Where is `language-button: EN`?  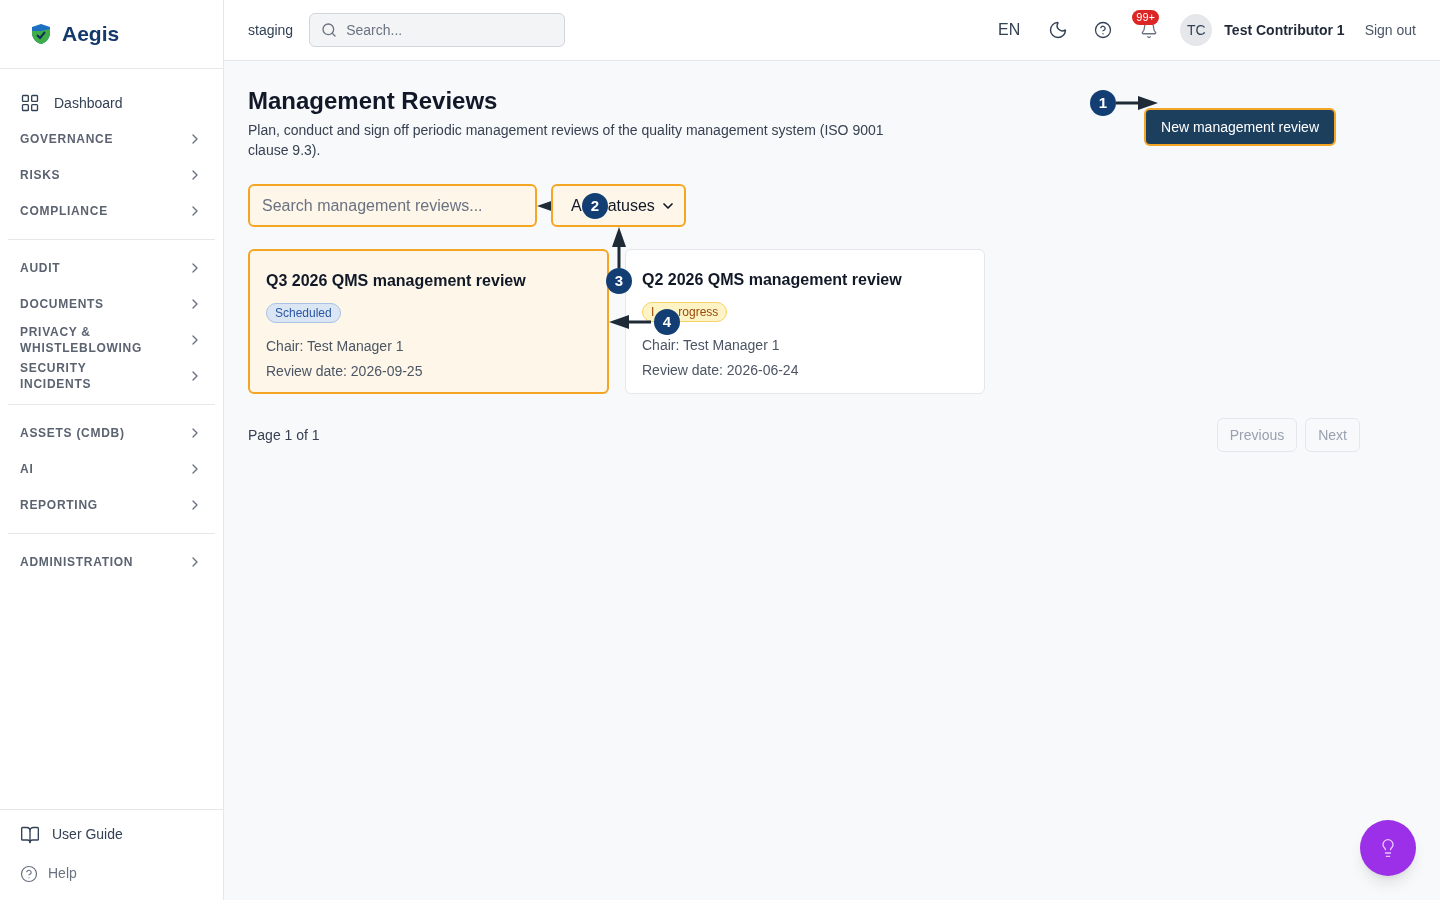
language-button: EN is located at coordinates (1009, 30).